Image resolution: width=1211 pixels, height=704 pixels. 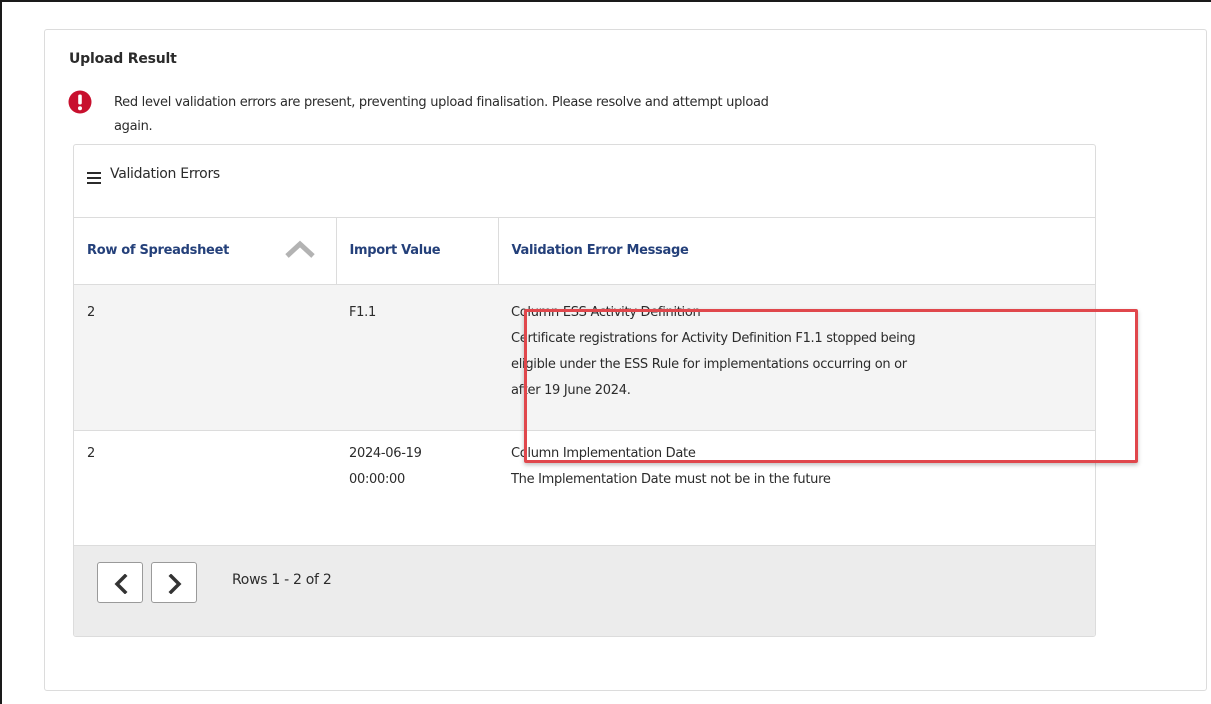 I want to click on cell-import-value: 2024-06-19 00:00:00, so click(x=417, y=471).